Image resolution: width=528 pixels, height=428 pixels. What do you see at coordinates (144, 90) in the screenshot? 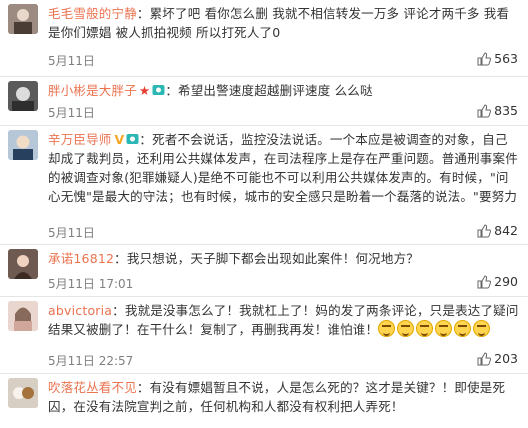
I see `star-badge-icon: ★` at bounding box center [144, 90].